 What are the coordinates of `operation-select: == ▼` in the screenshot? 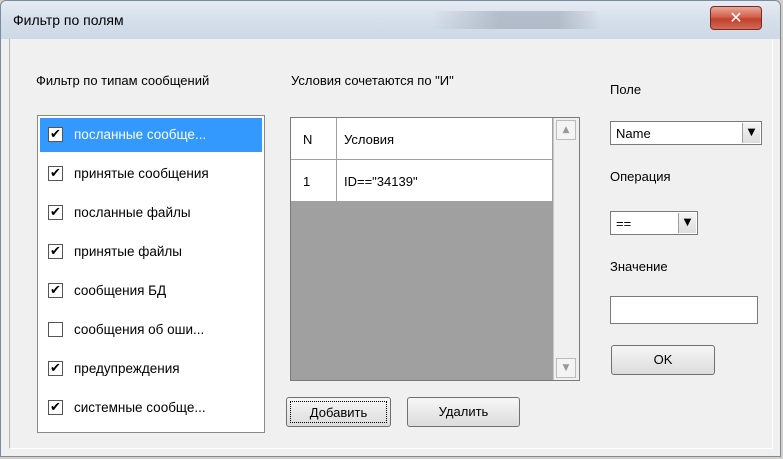 It's located at (654, 223).